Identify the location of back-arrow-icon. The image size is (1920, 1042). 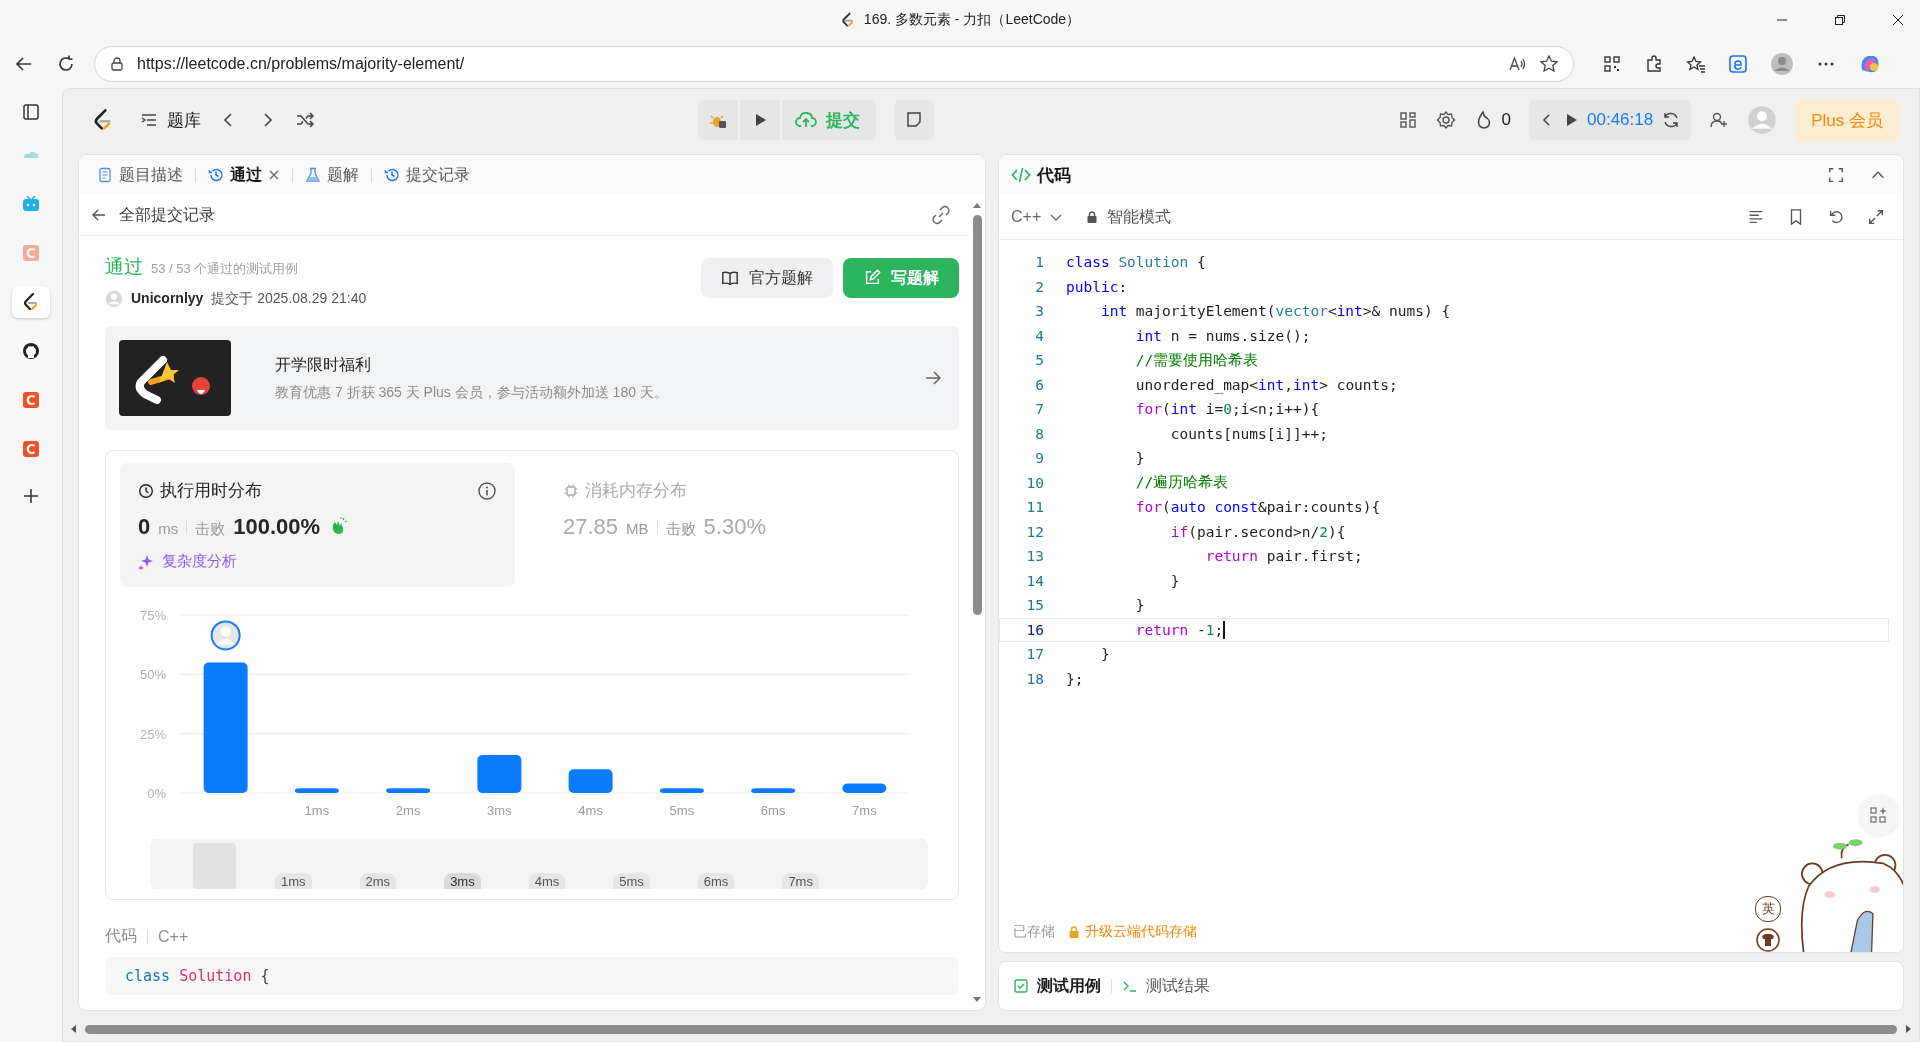
(99, 215).